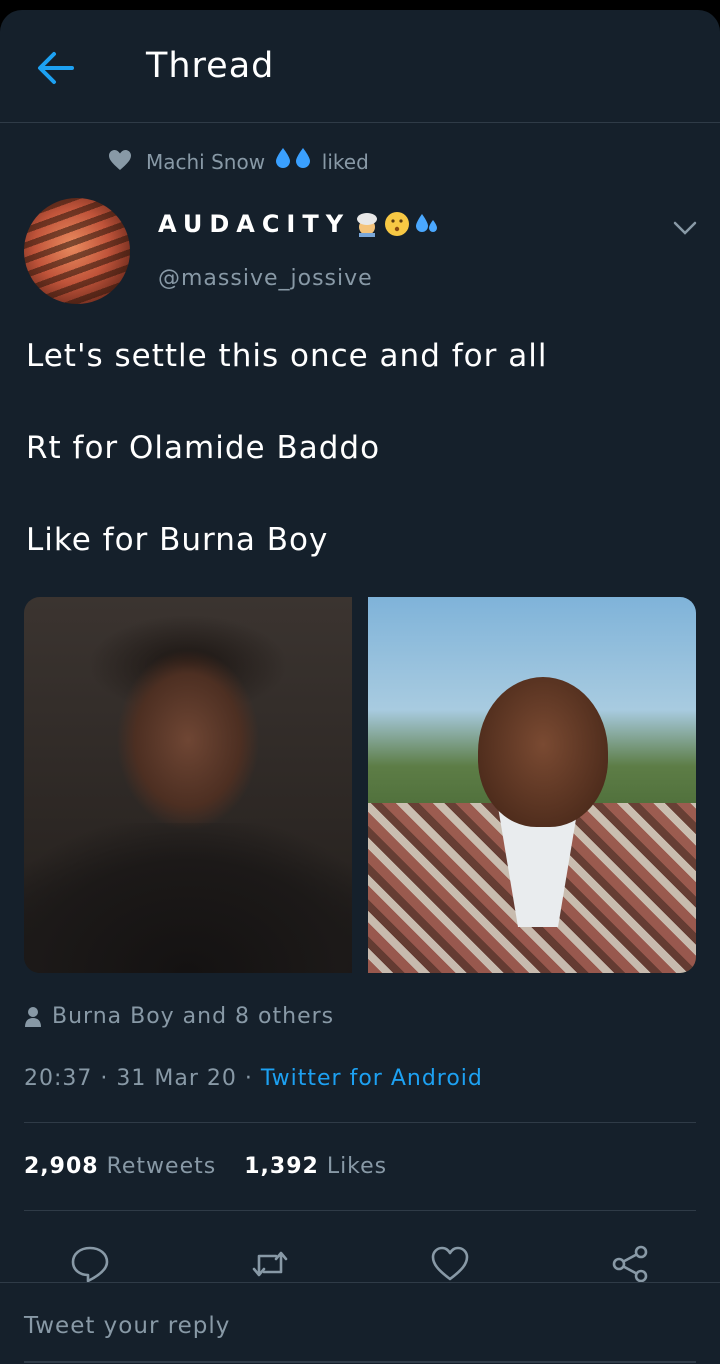 The width and height of the screenshot is (720, 1364). I want to click on engagement-stats: 2,908 Retweets 1,392 Likes, so click(205, 1166).